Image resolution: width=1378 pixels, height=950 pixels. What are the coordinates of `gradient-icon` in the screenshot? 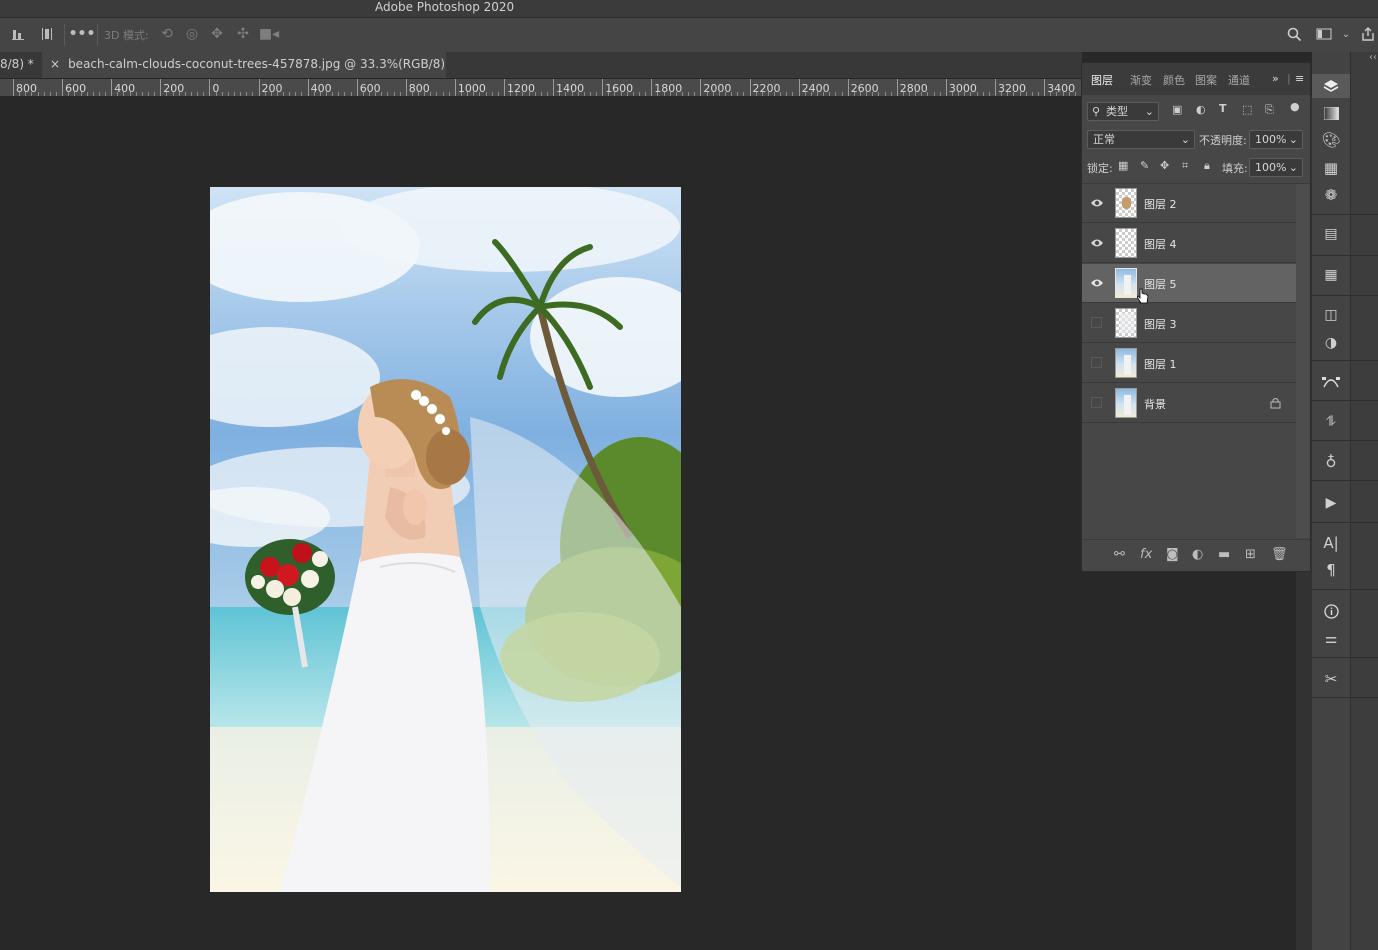 It's located at (1331, 113).